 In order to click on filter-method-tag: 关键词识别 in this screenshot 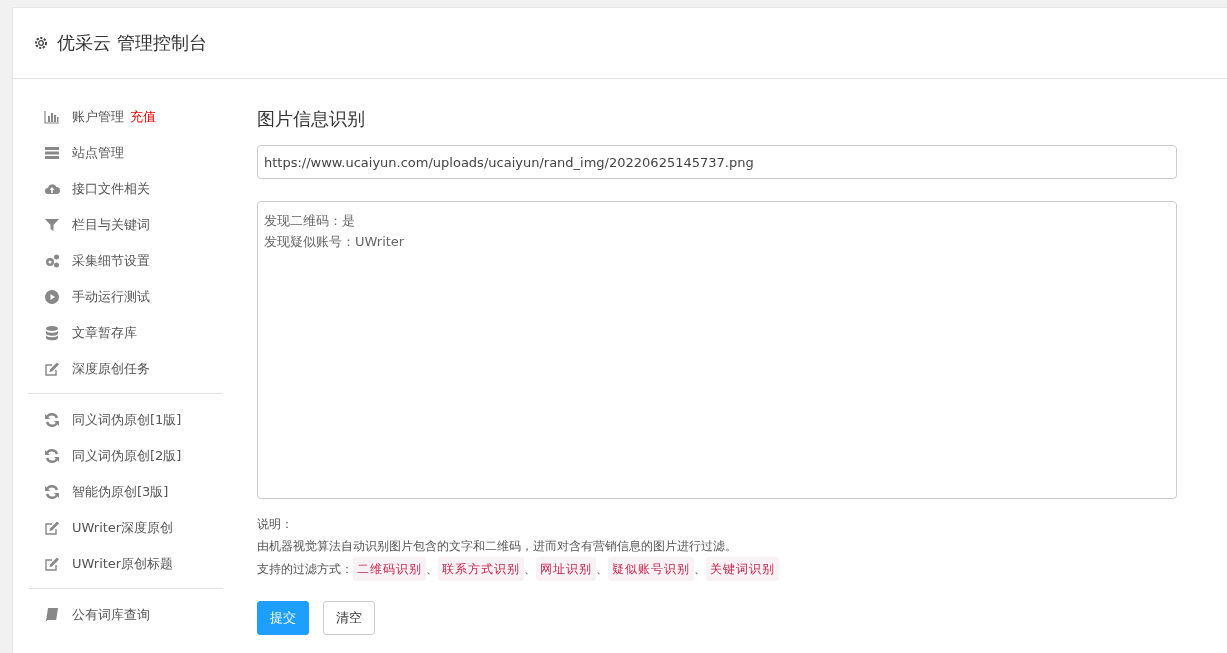, I will do `click(742, 569)`.